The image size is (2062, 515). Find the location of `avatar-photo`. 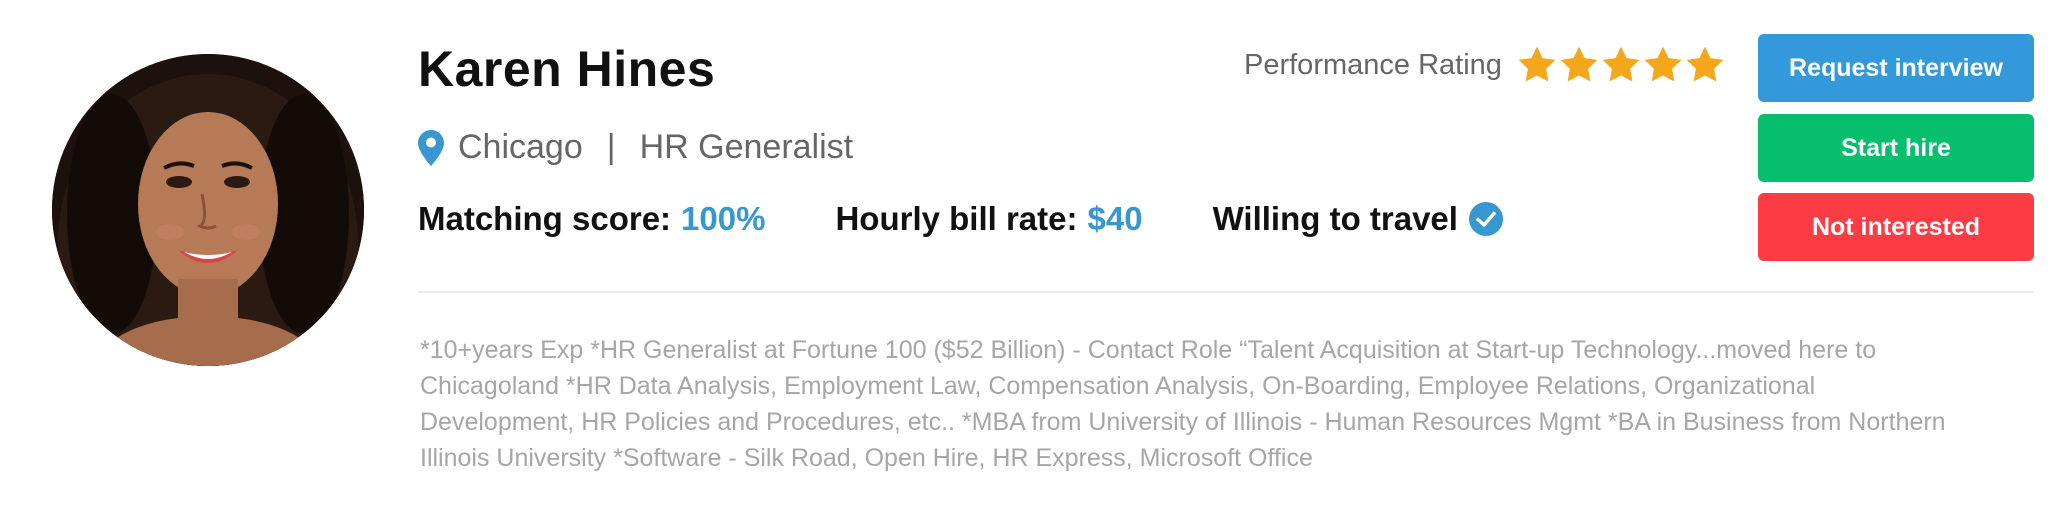

avatar-photo is located at coordinates (208, 210).